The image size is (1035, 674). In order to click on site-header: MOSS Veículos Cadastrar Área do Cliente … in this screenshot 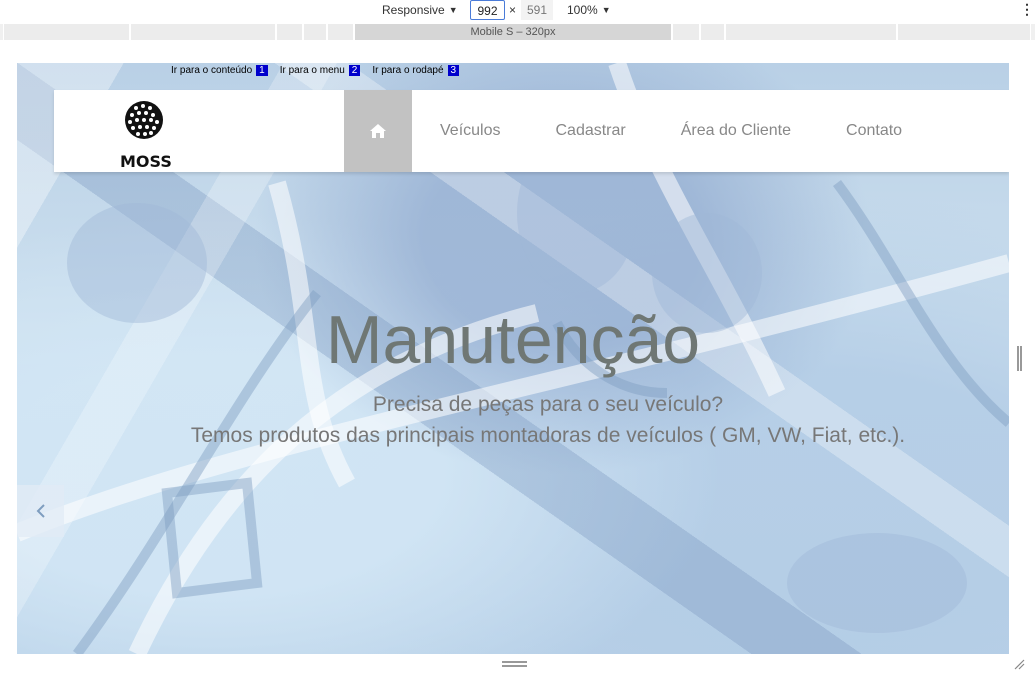, I will do `click(531, 131)`.